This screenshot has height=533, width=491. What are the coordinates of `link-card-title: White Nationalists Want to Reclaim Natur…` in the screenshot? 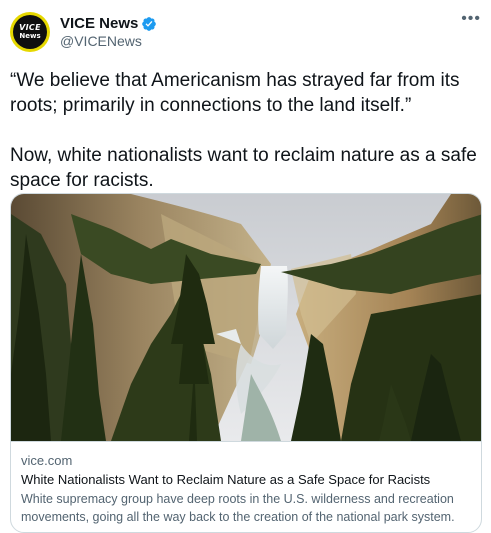 It's located at (226, 479).